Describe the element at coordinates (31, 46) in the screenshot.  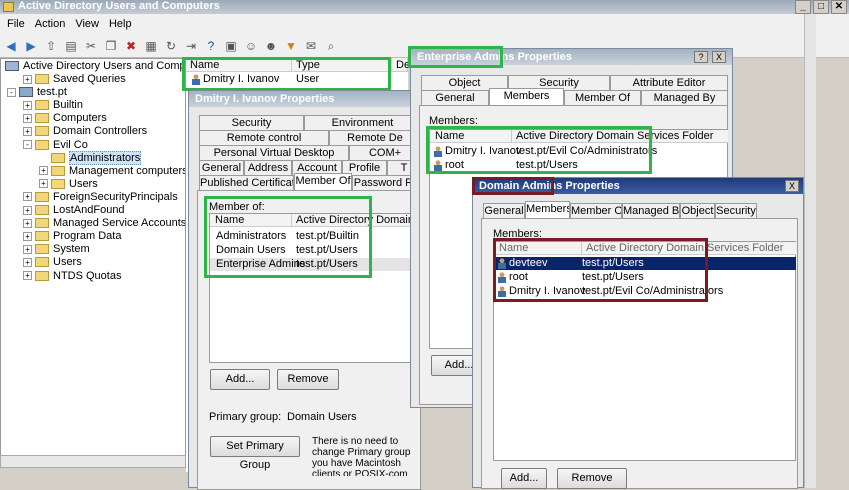
I see `forward-icon: ▶` at that location.